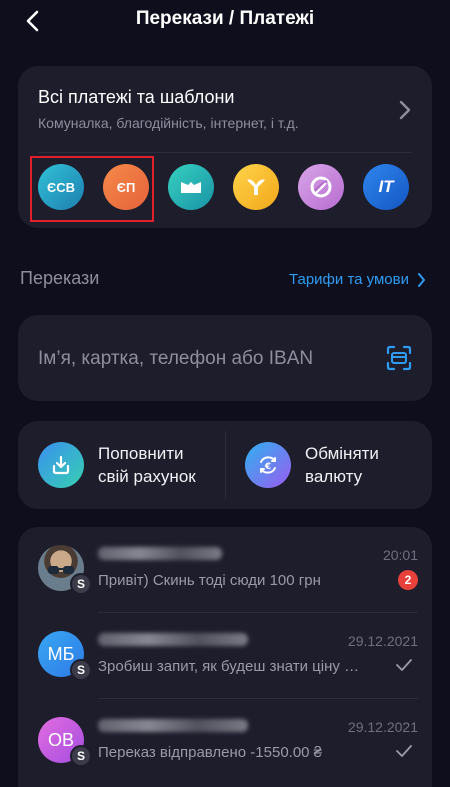 Image resolution: width=450 pixels, height=787 pixels. I want to click on currency-exchange-icon: €, so click(268, 465).